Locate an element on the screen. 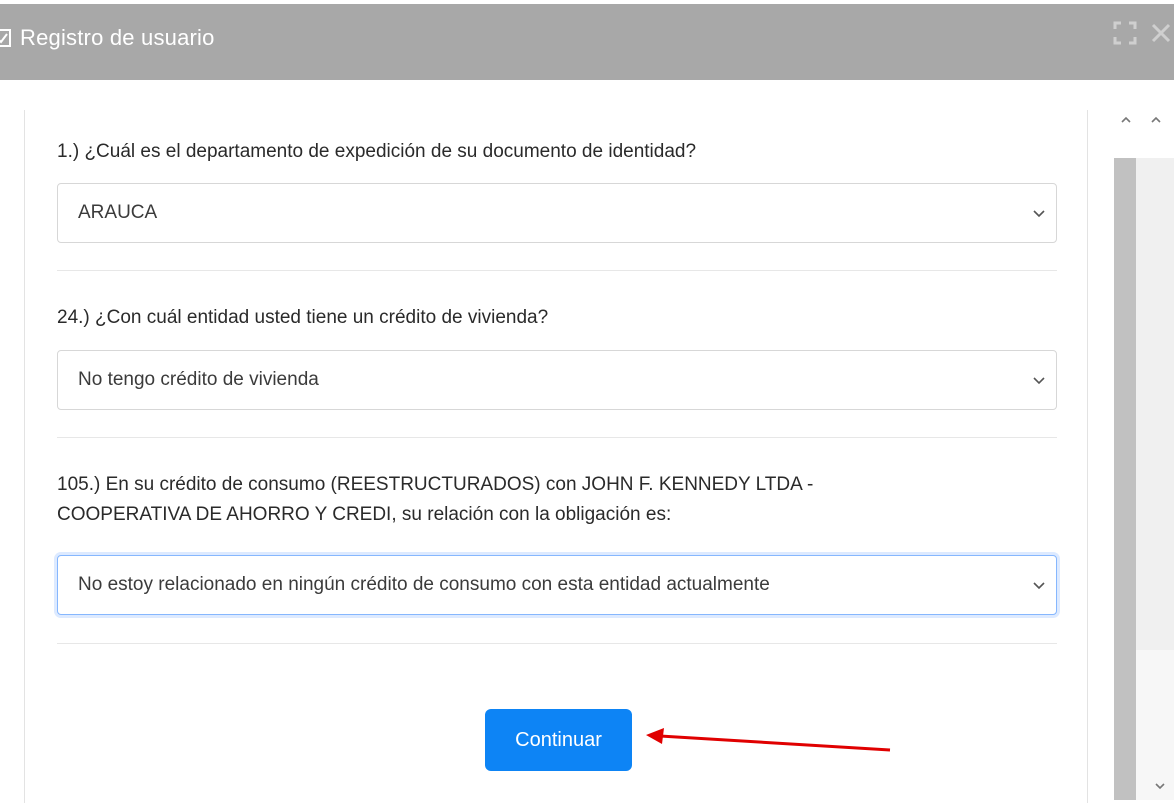 This screenshot has height=803, width=1174. question-1-select: ARAUCA is located at coordinates (557, 213).